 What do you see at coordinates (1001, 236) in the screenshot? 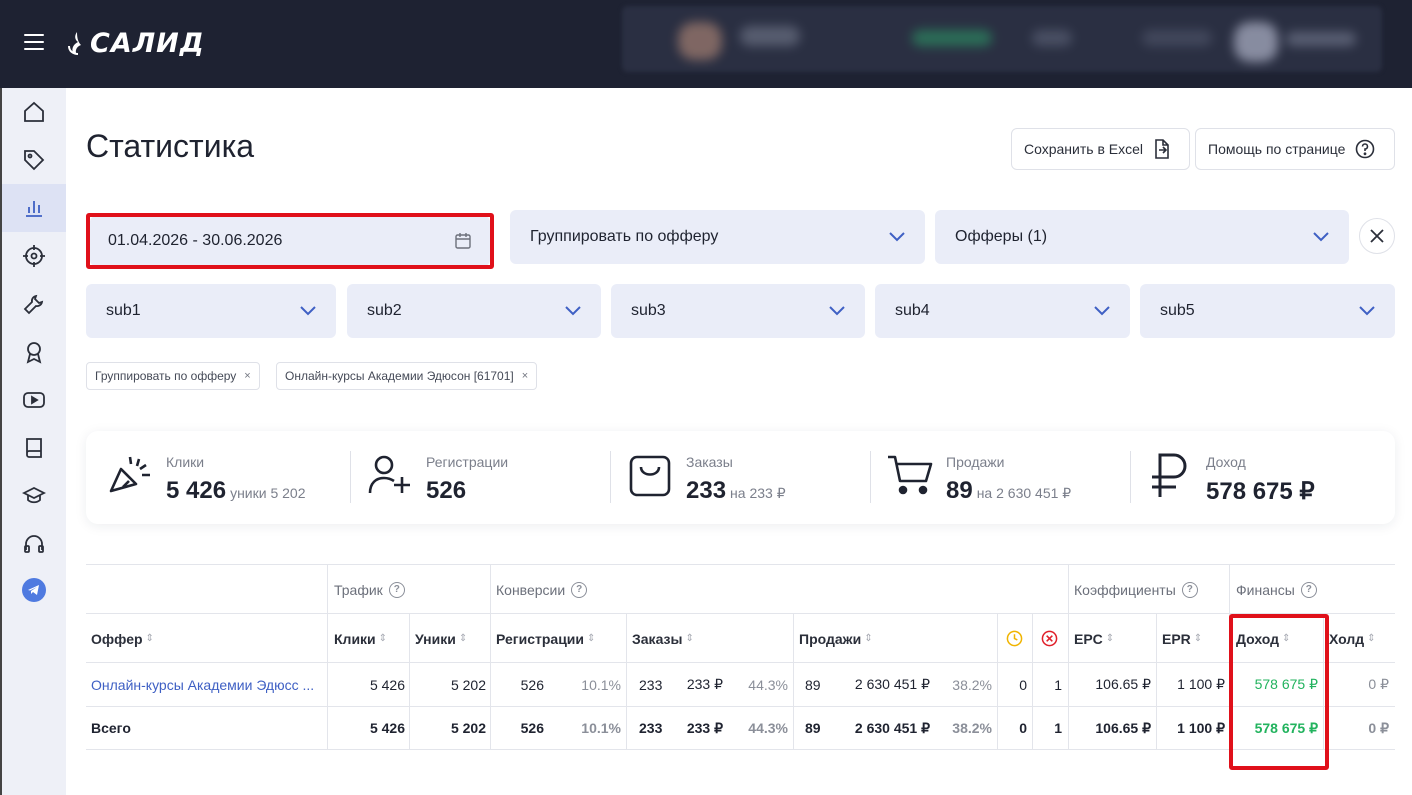
I see `offers-value: Офферы (1)` at bounding box center [1001, 236].